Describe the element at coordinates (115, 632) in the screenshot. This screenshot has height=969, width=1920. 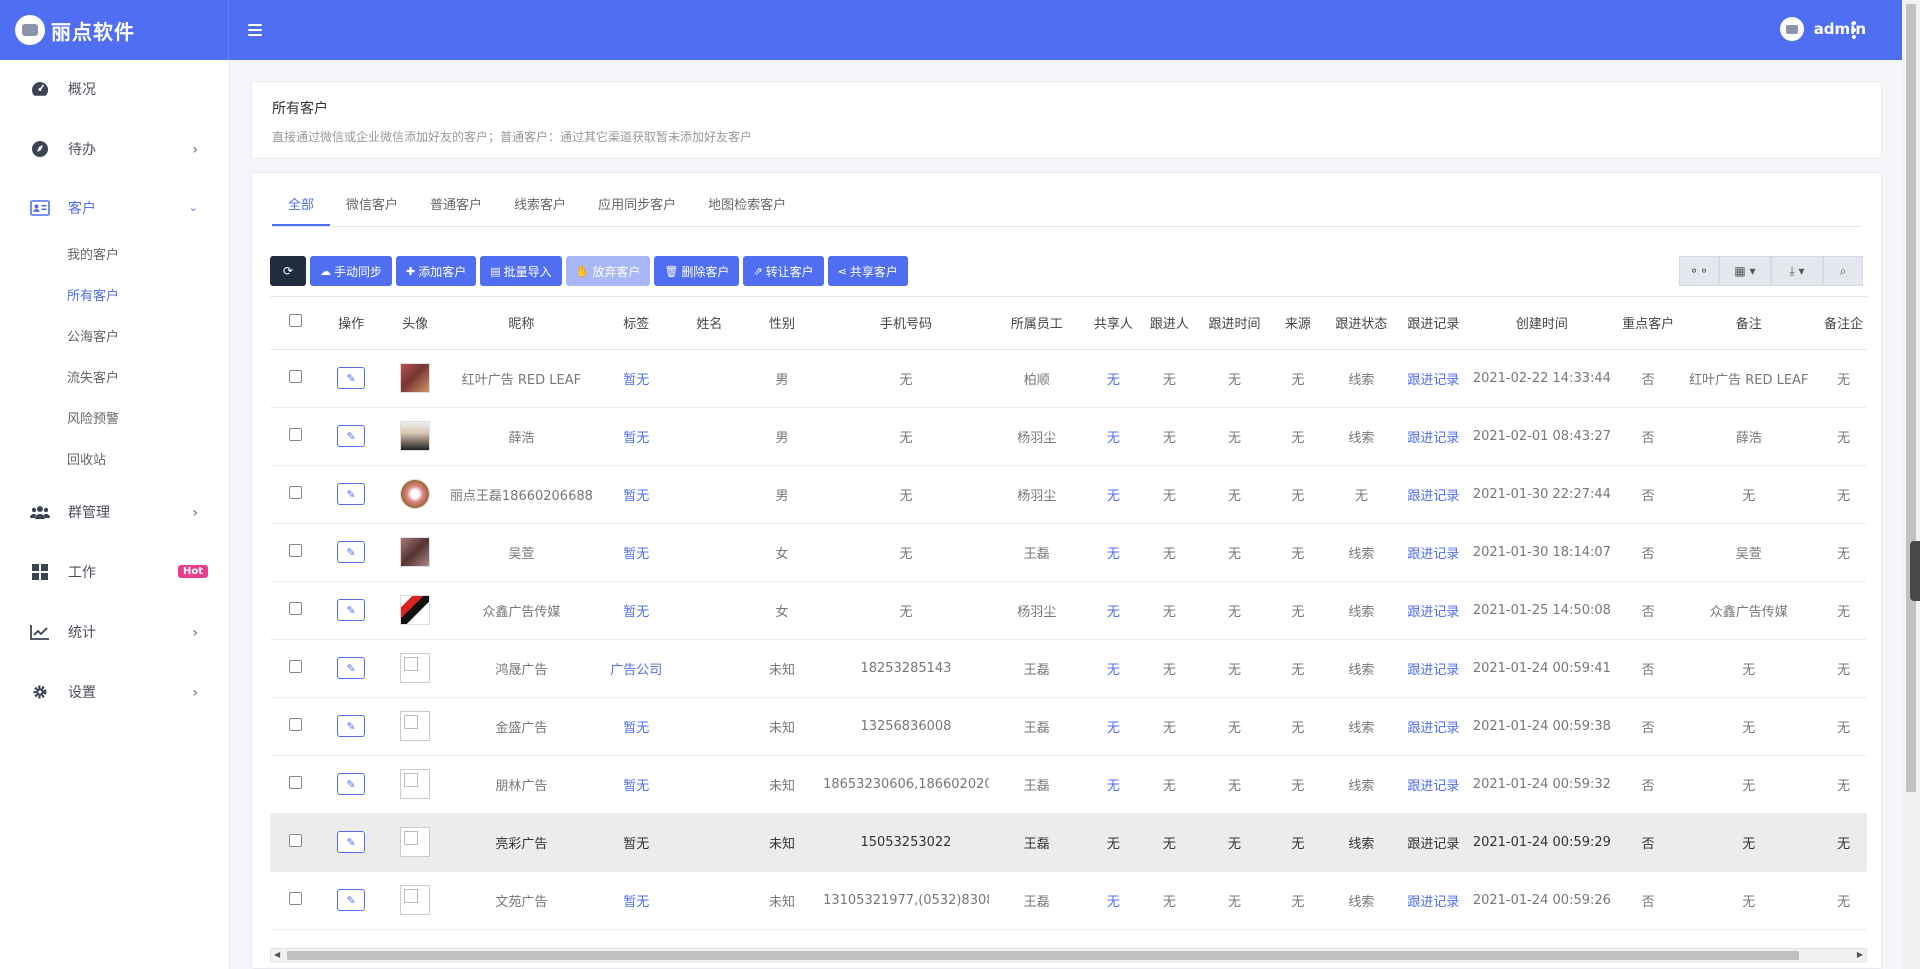
I see `sidebar-item-statistics: 统计 ›` at that location.